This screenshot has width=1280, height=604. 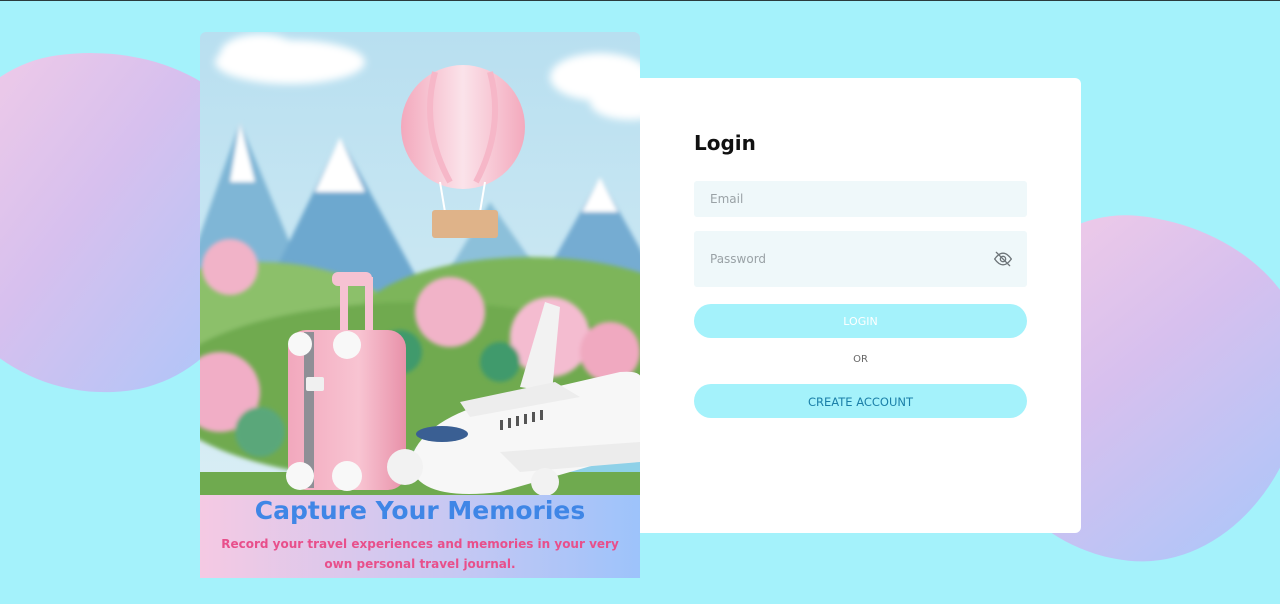 What do you see at coordinates (829, 199) in the screenshot?
I see `email-input` at bounding box center [829, 199].